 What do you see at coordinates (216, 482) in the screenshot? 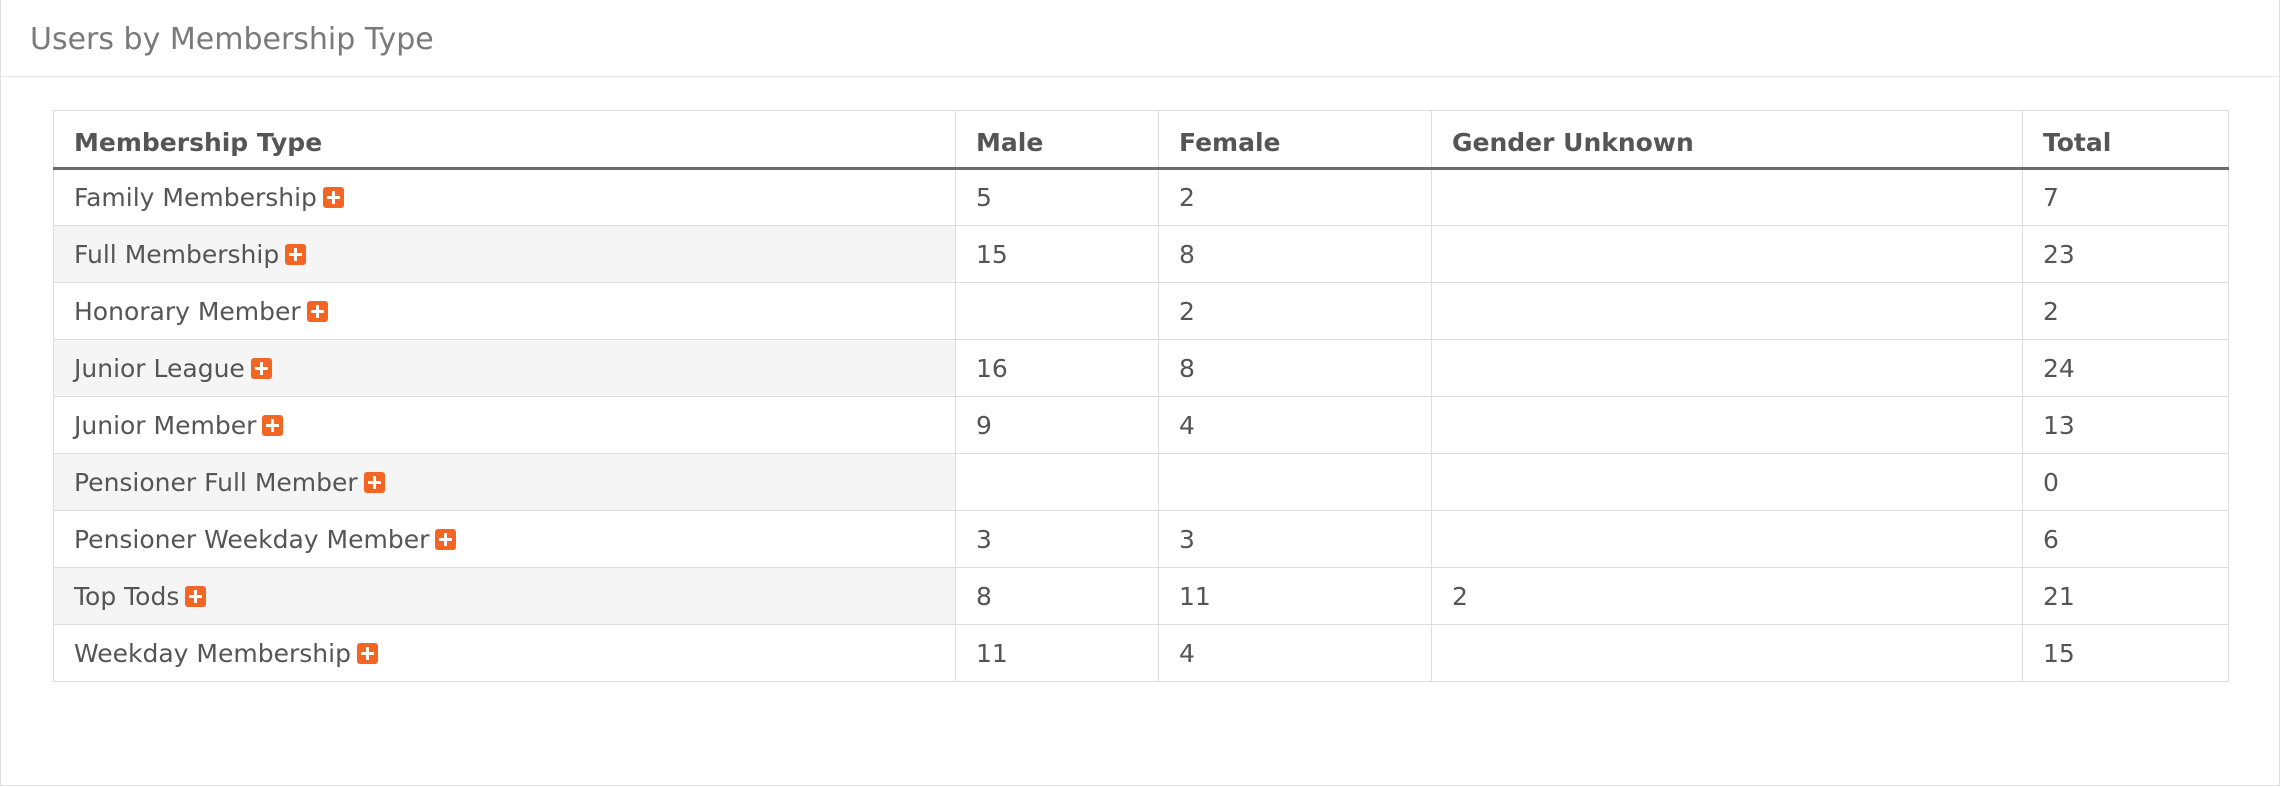
I see `membership-type-label: Pensioner Full Member` at bounding box center [216, 482].